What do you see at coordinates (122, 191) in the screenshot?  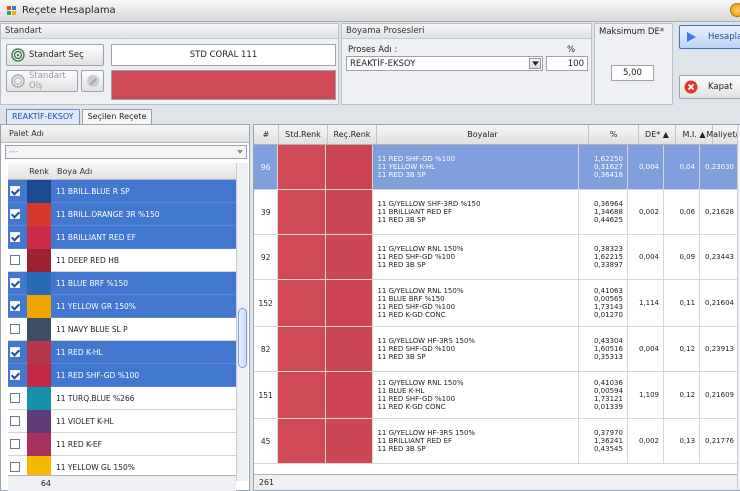 I see `palet-row: 11 BRILL.BLUE R SP` at bounding box center [122, 191].